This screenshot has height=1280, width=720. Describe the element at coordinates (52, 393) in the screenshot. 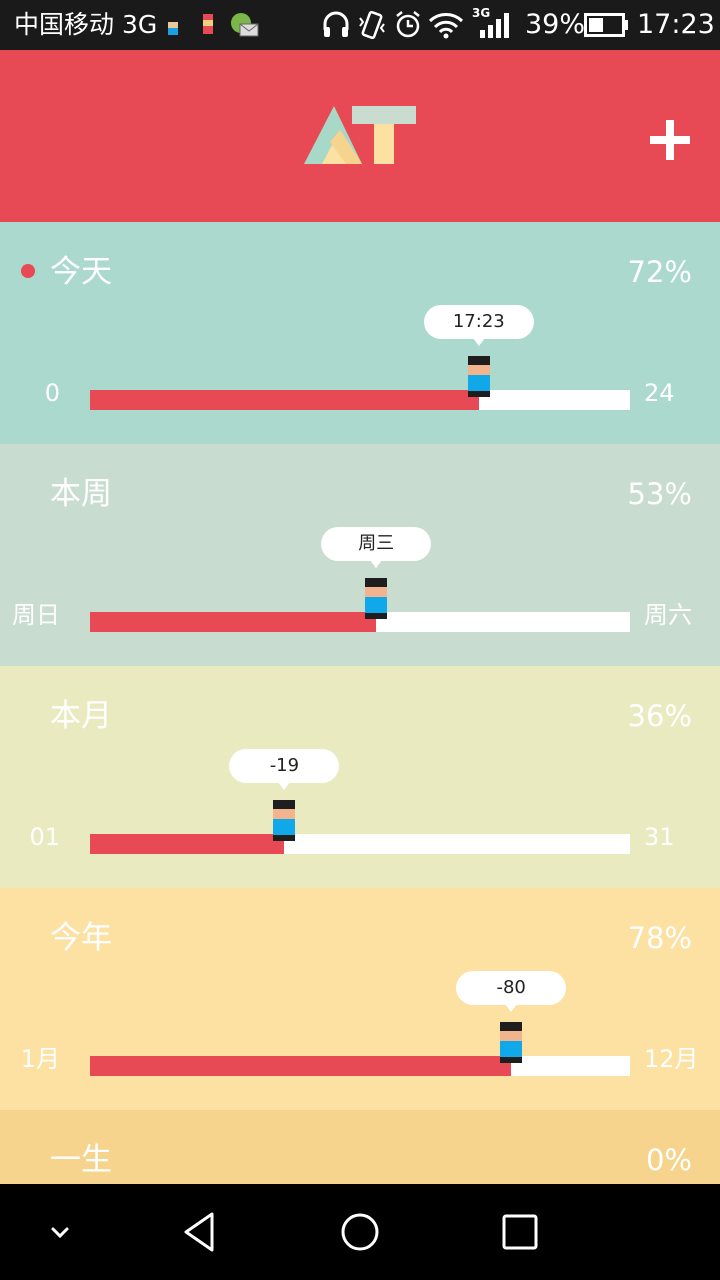

I see `range-start-label: 0` at that location.